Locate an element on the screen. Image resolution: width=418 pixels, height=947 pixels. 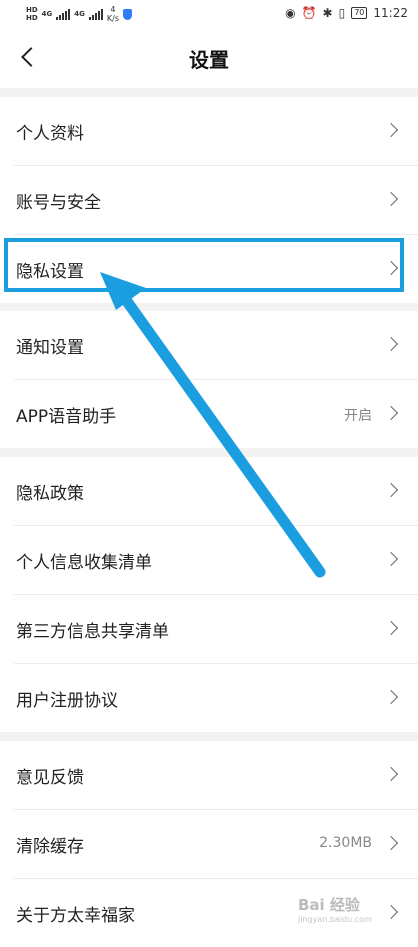
row-label: 个人信息收集清单 is located at coordinates (84, 563).